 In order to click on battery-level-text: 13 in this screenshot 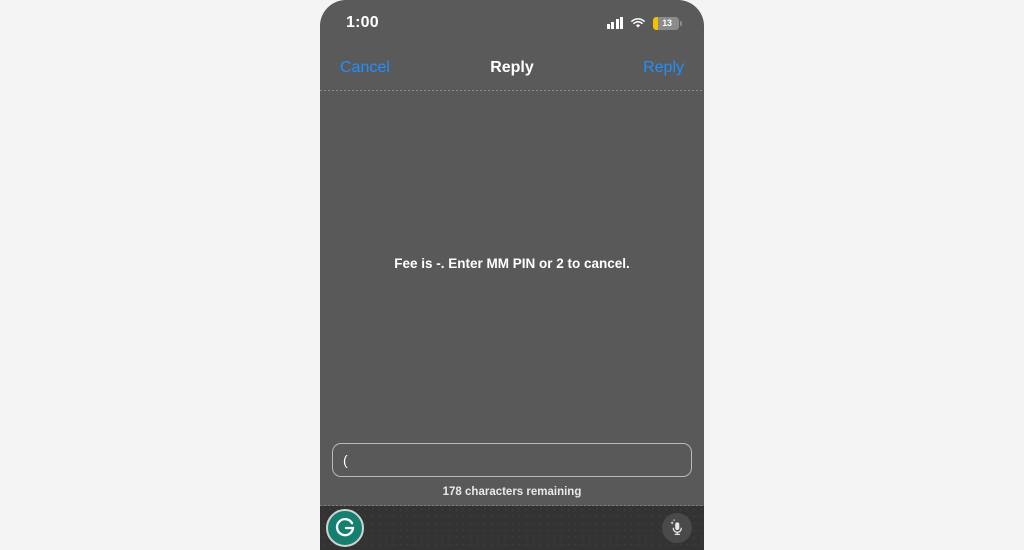, I will do `click(667, 23)`.